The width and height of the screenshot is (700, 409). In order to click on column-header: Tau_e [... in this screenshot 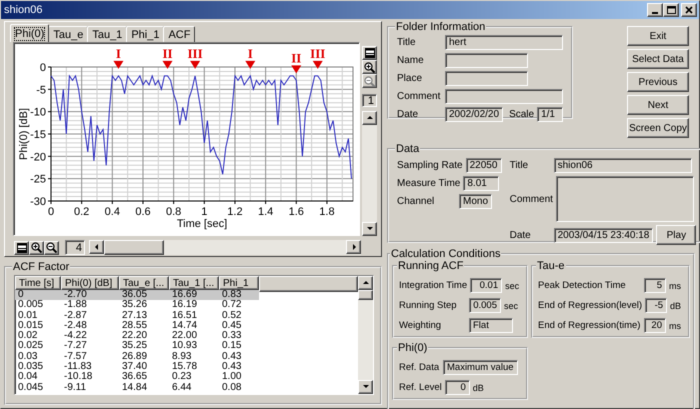, I will do `click(144, 283)`.